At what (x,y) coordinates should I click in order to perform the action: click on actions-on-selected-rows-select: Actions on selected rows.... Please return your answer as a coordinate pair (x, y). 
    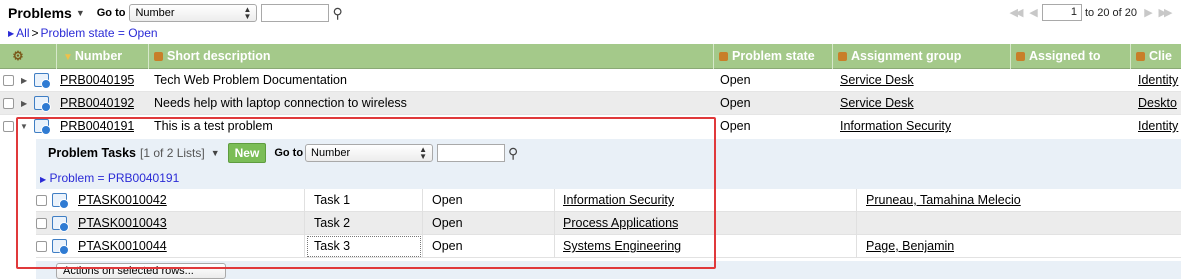
    Looking at the image, I should click on (141, 271).